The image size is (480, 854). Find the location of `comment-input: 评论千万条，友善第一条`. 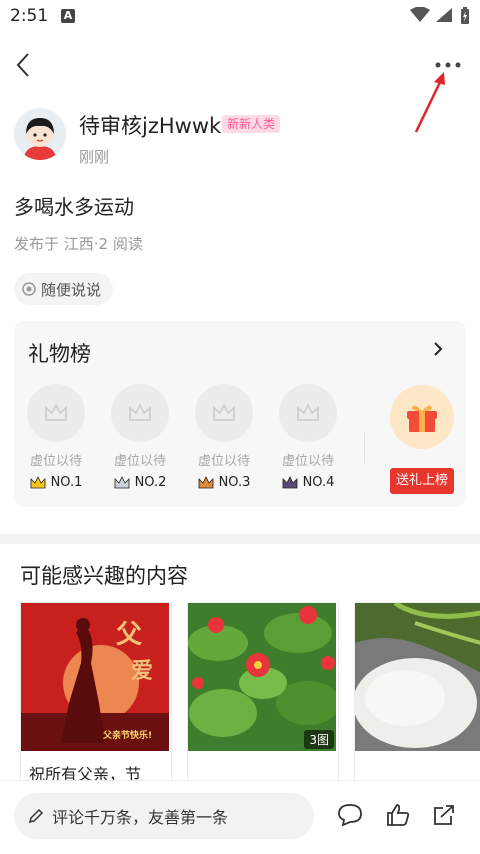

comment-input: 评论千万条，友善第一条 is located at coordinates (164, 816).